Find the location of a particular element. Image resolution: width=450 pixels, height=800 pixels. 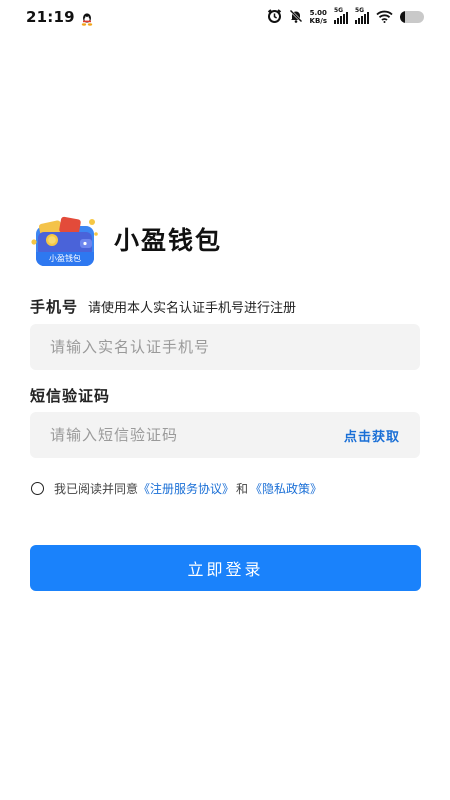

net-speed-value: 5.00 is located at coordinates (318, 13).